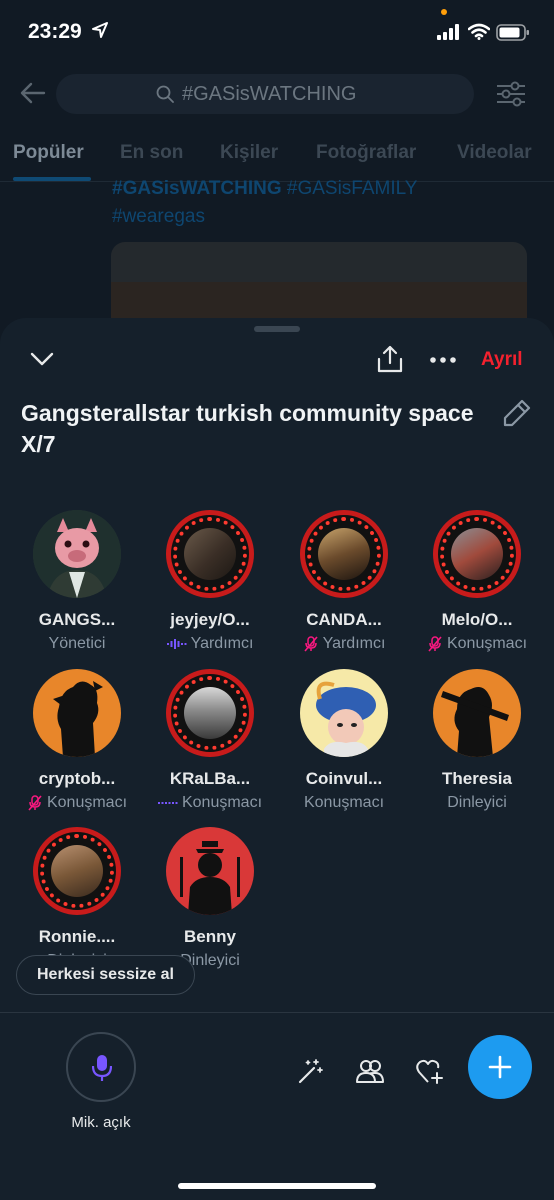  Describe the element at coordinates (210, 936) in the screenshot. I see `participant-name: Benny` at that location.